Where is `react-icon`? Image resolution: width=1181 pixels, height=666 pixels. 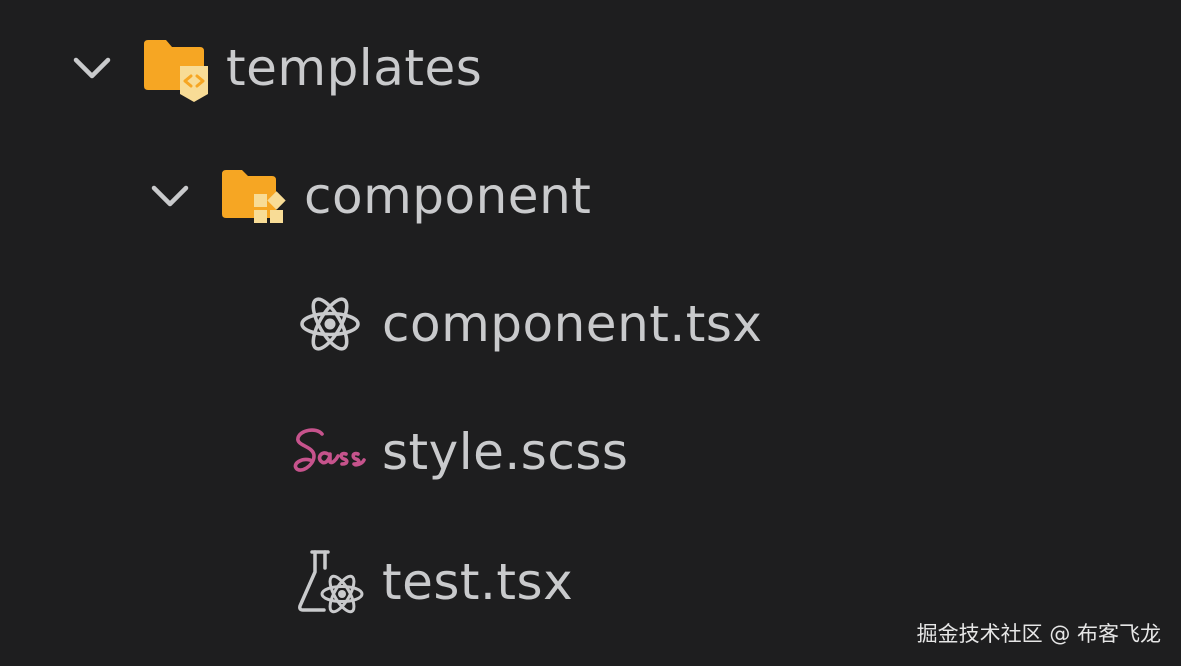 react-icon is located at coordinates (330, 324).